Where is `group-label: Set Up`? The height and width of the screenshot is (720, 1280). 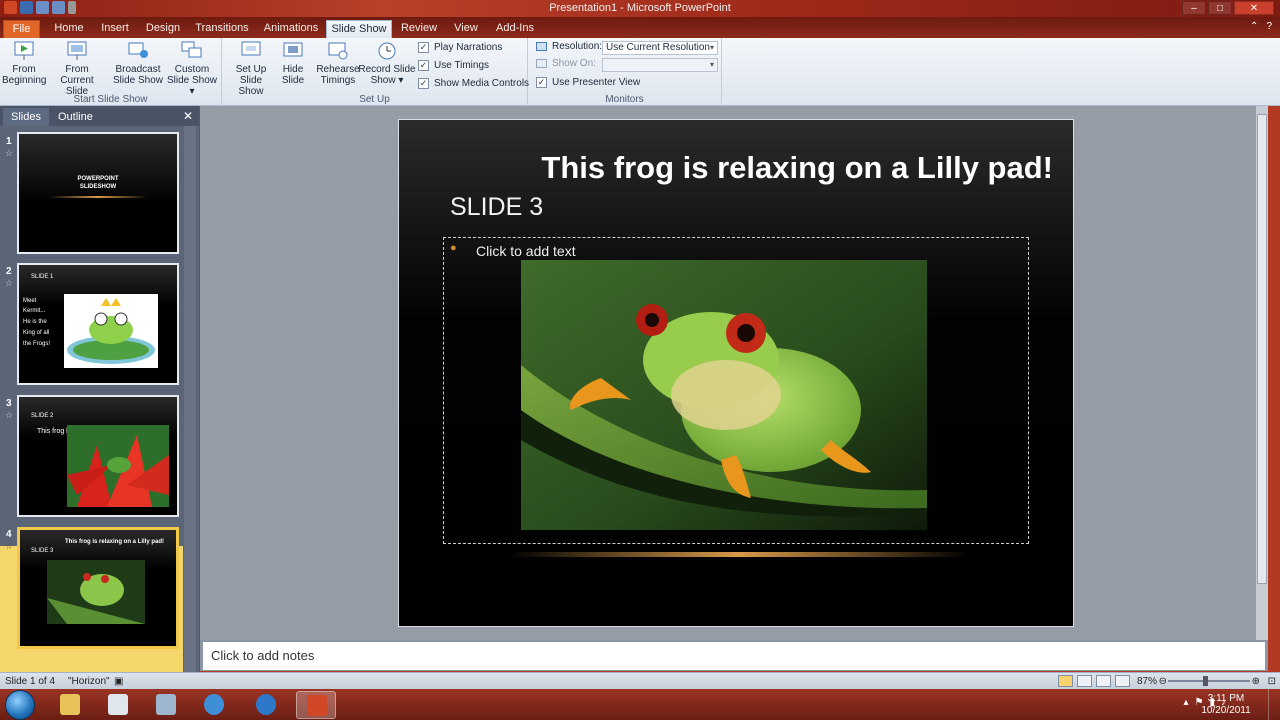 group-label: Set Up is located at coordinates (374, 99).